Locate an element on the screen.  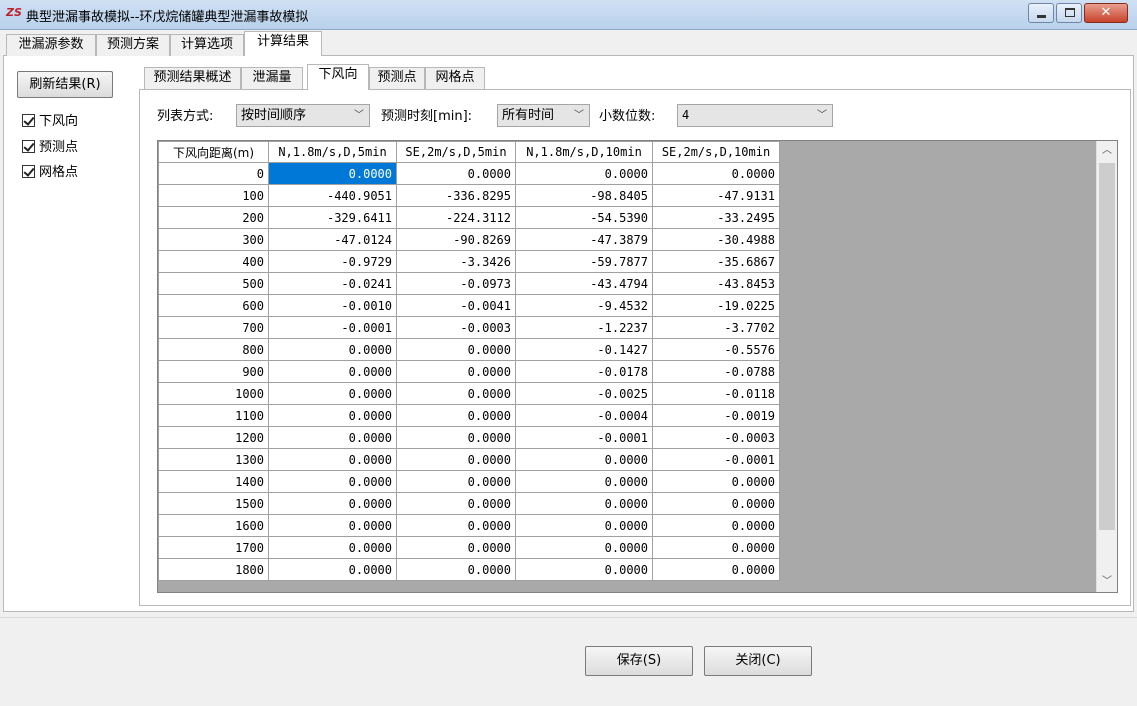
table-cell: -0.0041 is located at coordinates (456, 305).